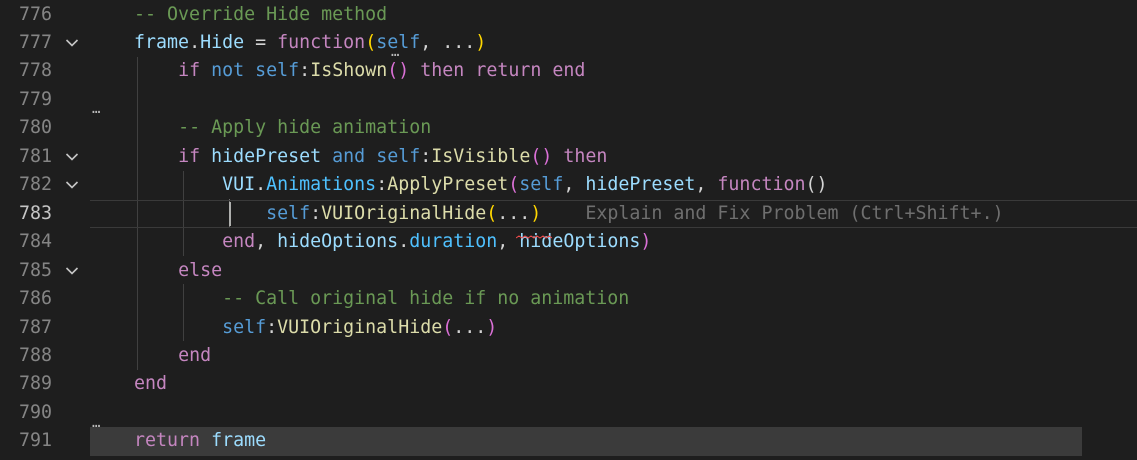 The width and height of the screenshot is (1137, 460). I want to click on code-line: 790, so click(568, 413).